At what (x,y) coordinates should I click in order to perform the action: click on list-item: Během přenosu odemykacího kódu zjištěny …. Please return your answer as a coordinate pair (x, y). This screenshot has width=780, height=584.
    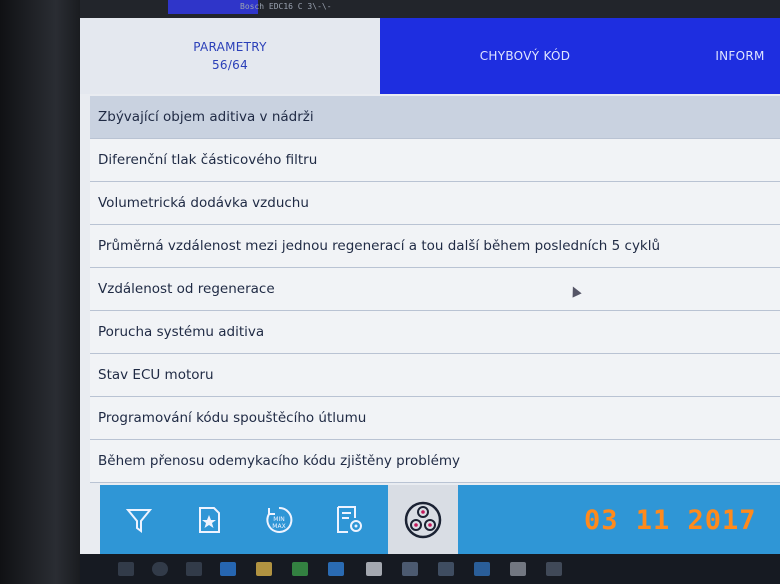
    Looking at the image, I should click on (435, 461).